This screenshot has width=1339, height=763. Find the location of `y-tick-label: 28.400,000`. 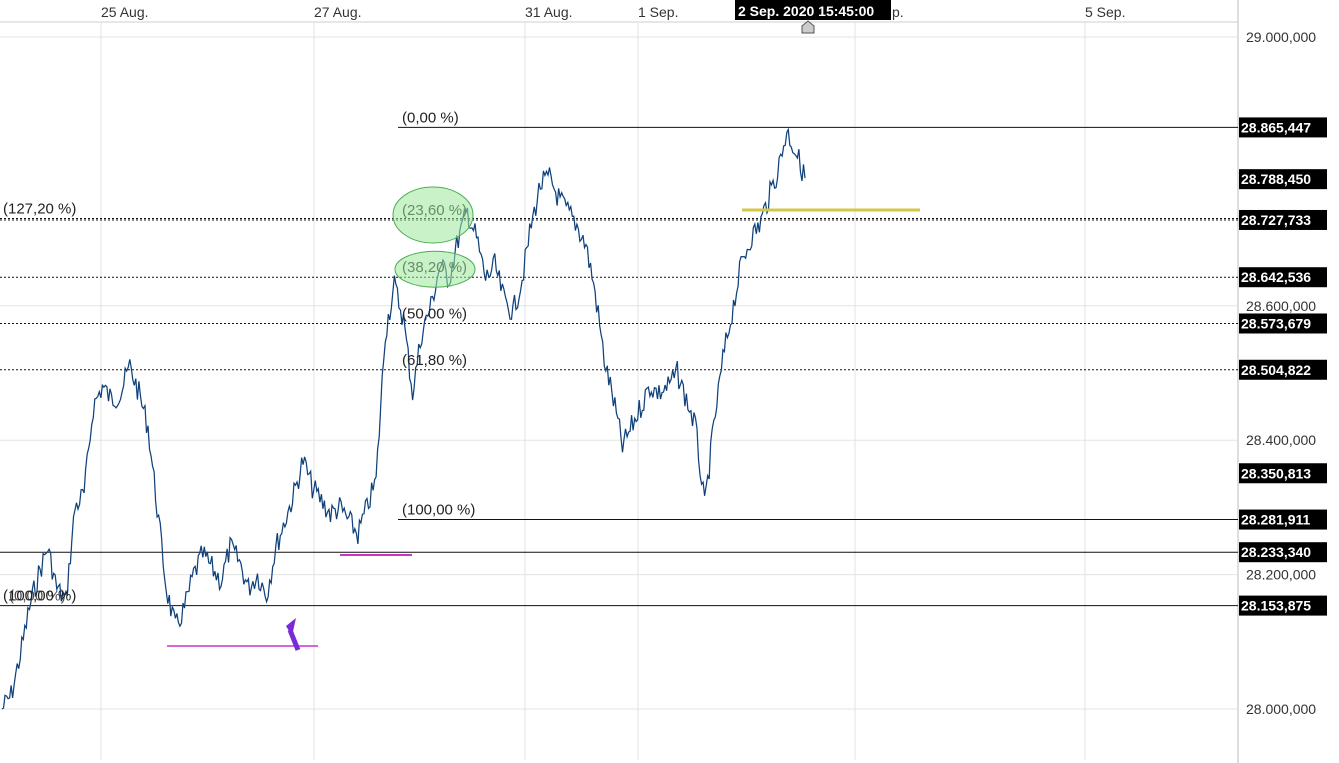

y-tick-label: 28.400,000 is located at coordinates (1281, 440).